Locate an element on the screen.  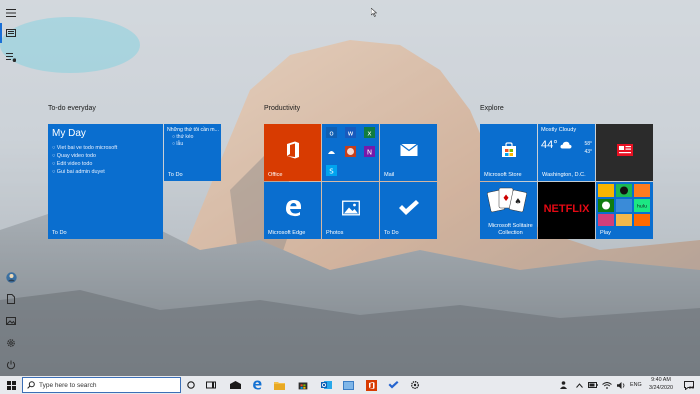
task-view-button is located at coordinates (211, 385).